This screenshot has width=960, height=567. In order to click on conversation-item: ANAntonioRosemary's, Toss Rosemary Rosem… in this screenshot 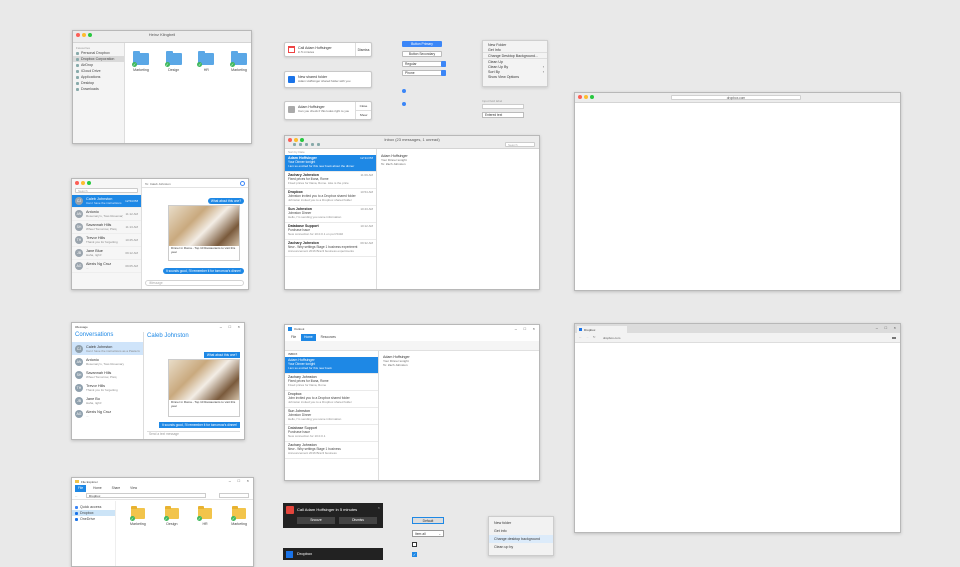, I will do `click(106, 214)`.